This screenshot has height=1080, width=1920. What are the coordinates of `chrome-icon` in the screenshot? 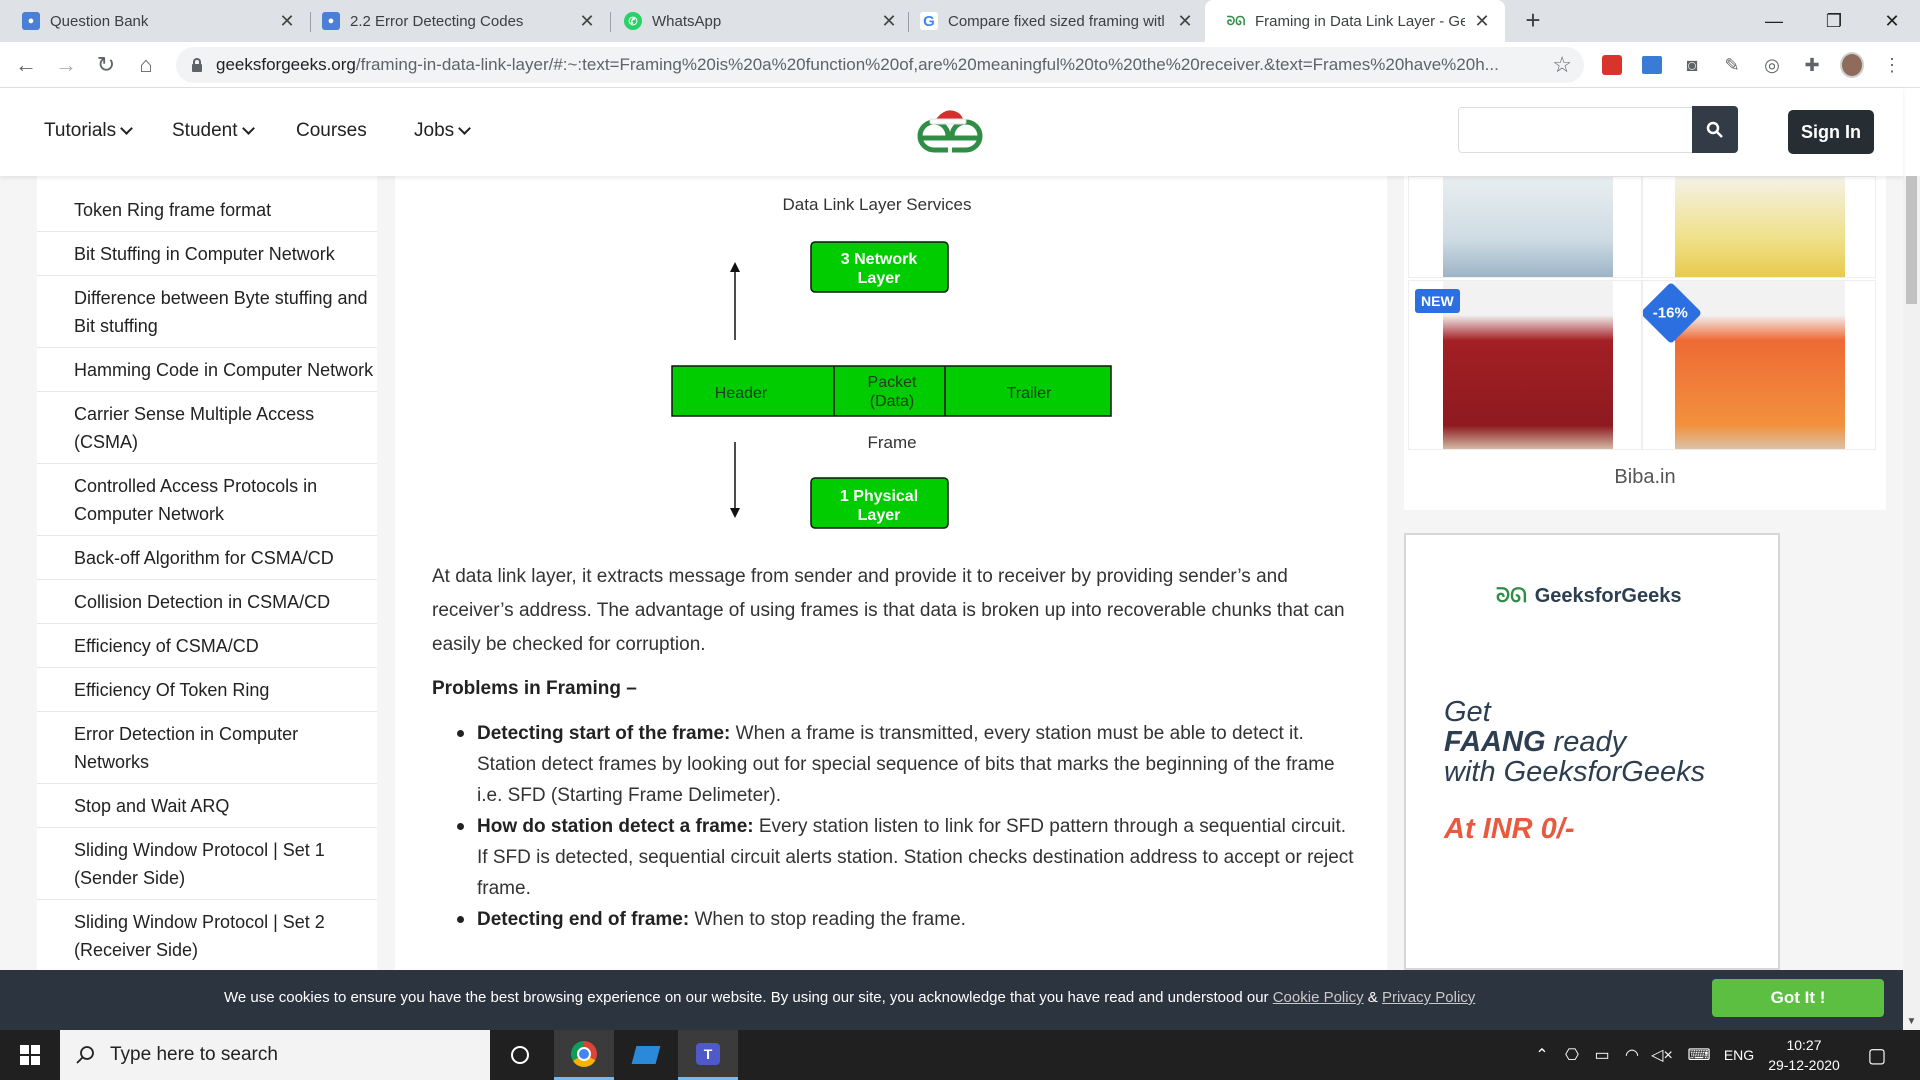 It's located at (584, 1053).